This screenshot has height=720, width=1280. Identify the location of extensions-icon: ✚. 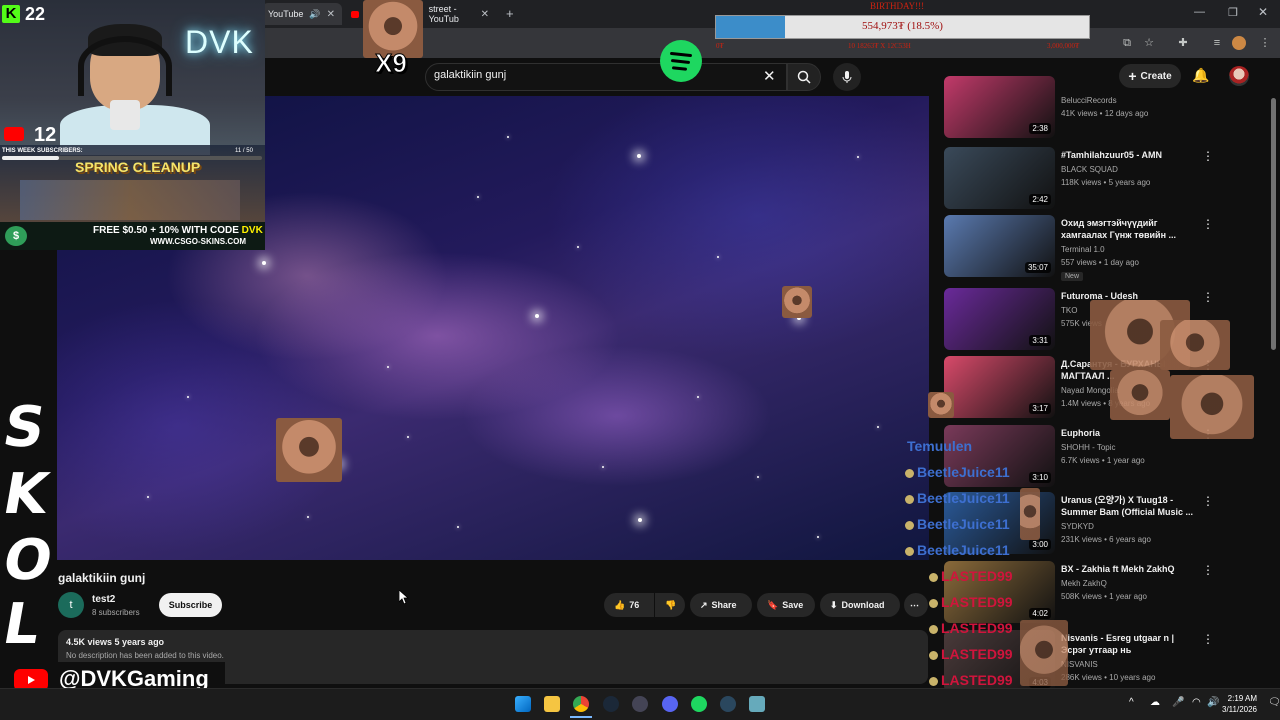
(1183, 43).